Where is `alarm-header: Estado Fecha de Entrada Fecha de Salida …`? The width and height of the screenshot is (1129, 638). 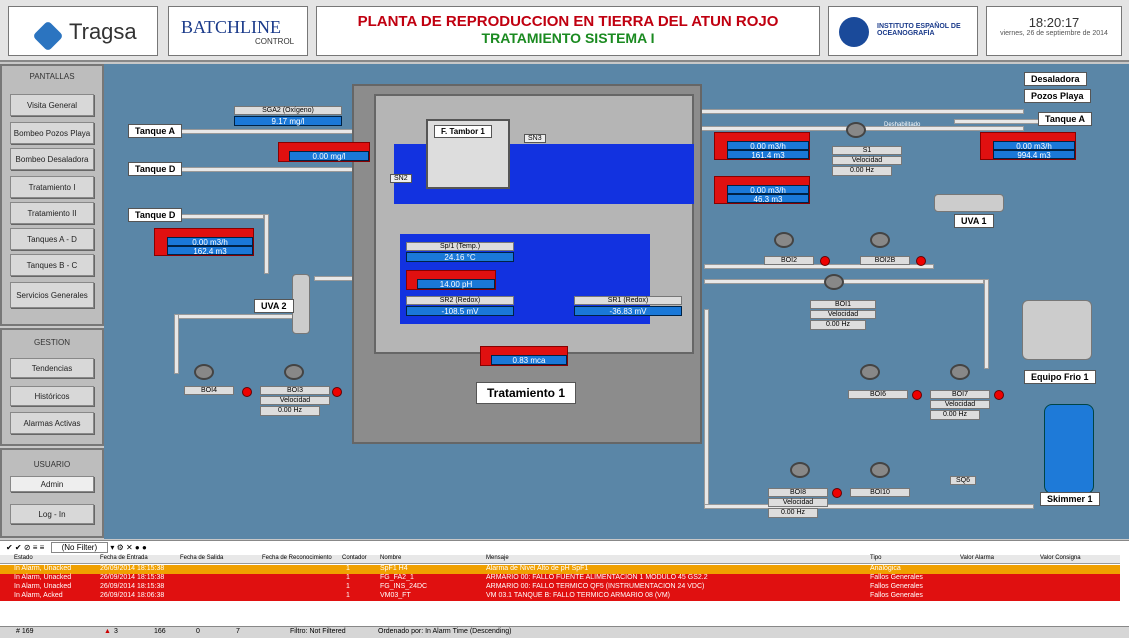
alarm-header: Estado Fecha de Entrada Fecha de Salida … is located at coordinates (560, 559).